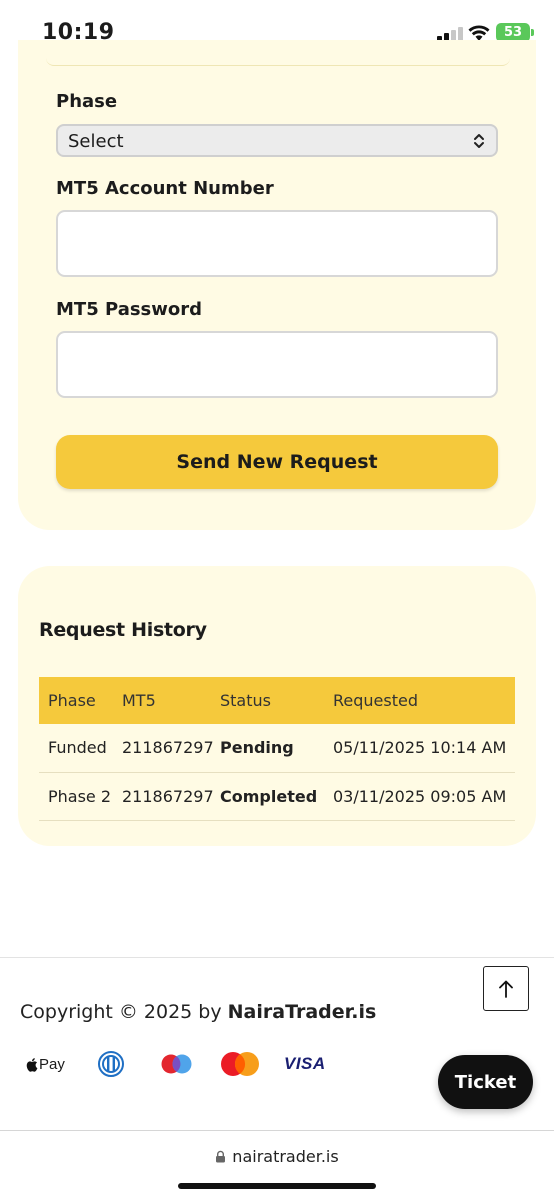  I want to click on arrow-up-icon, so click(506, 989).